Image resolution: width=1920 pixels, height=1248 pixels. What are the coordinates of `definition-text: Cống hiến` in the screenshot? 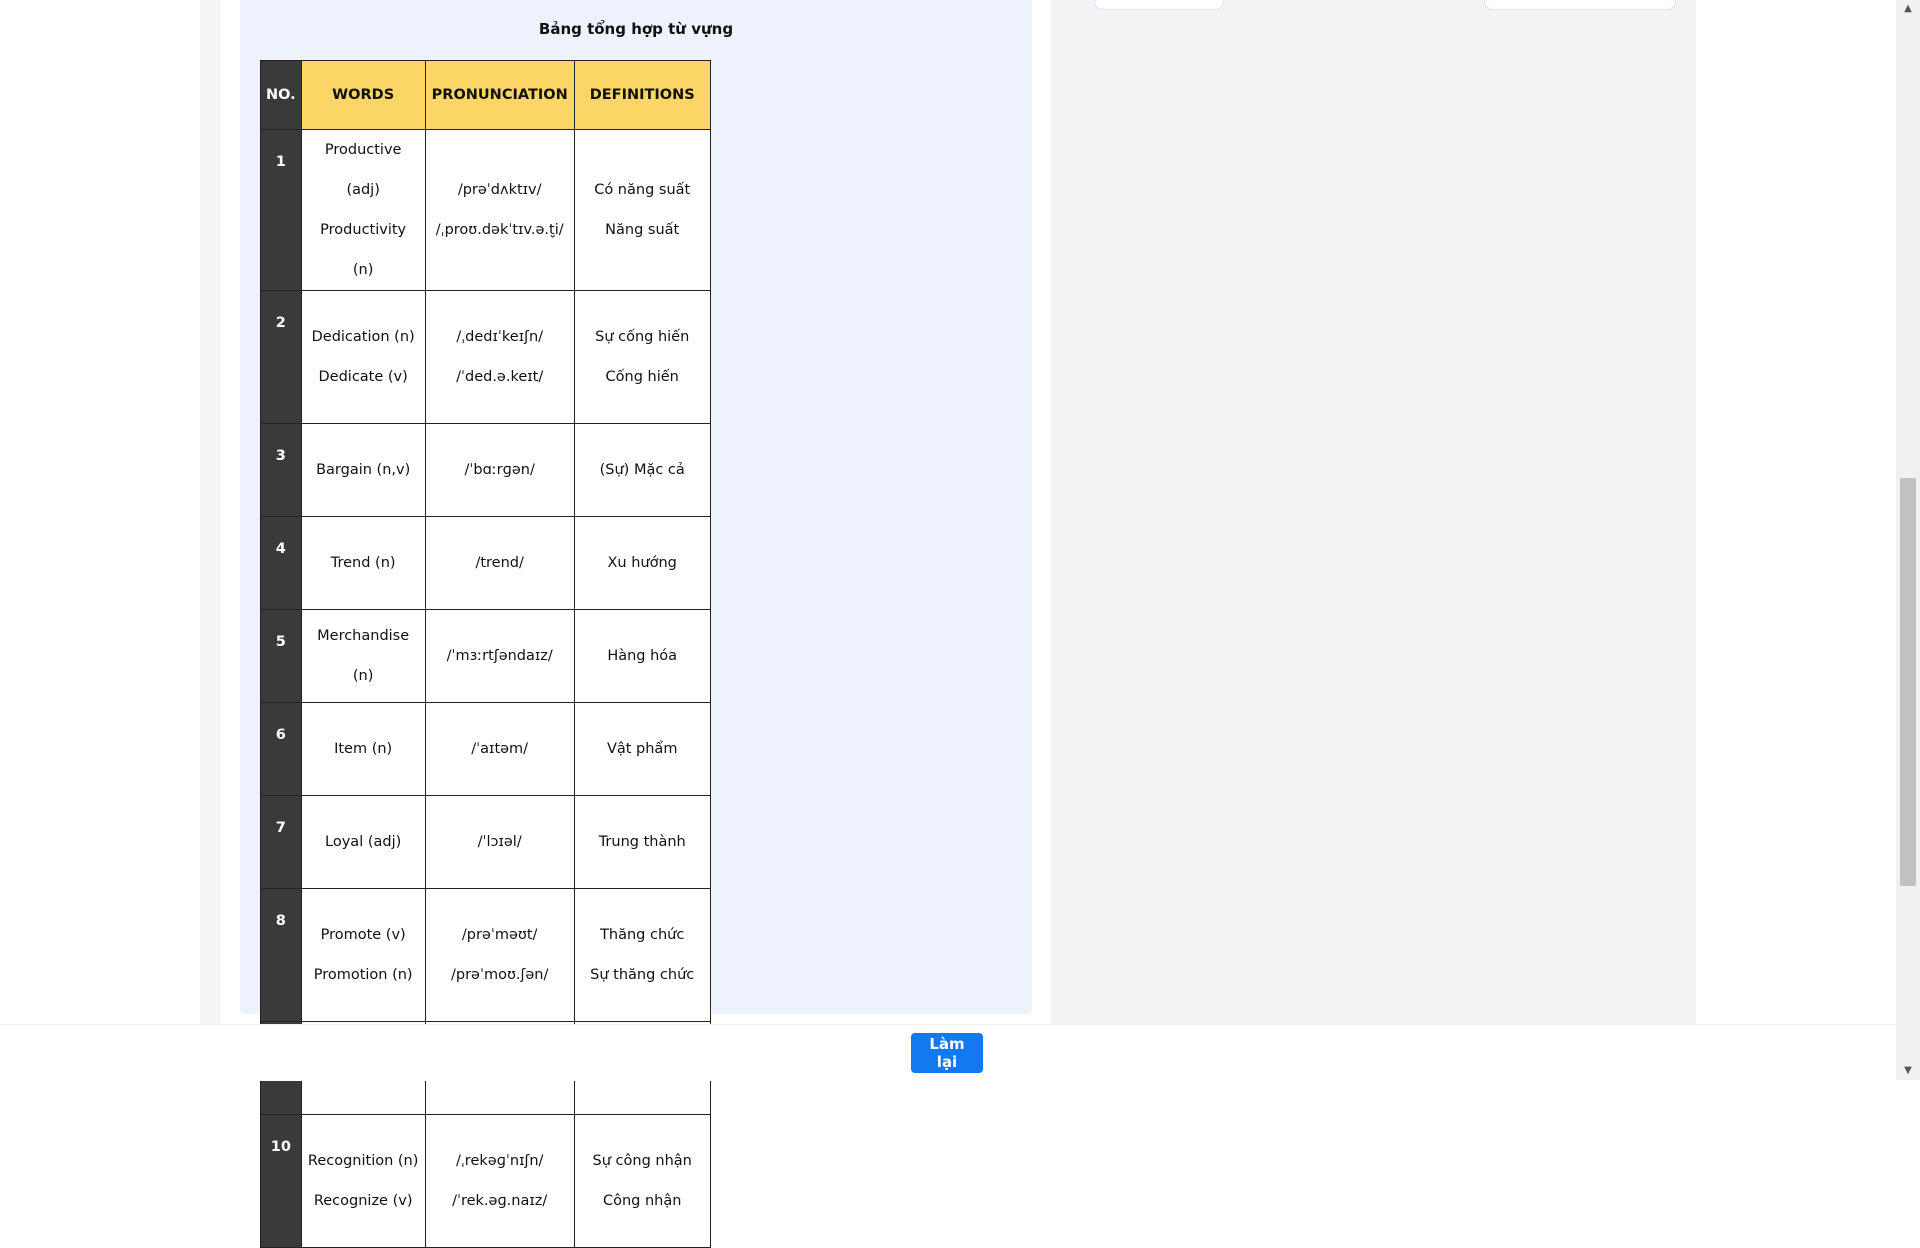 It's located at (642, 377).